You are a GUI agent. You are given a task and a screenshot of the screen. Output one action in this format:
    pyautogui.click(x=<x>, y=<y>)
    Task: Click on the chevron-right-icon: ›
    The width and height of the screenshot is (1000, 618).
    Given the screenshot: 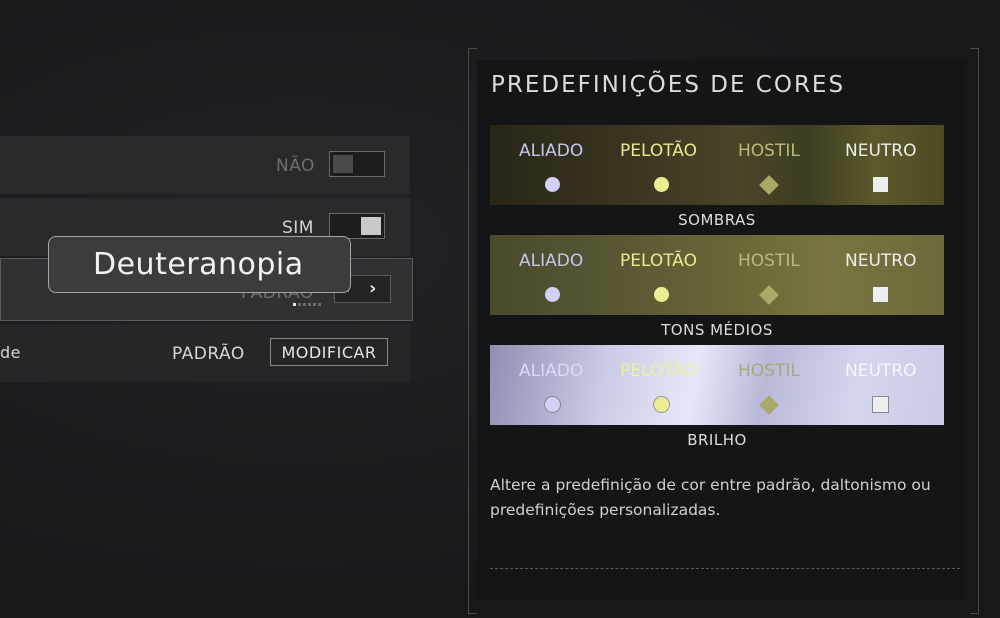 What is the action you would take?
    pyautogui.click(x=372, y=288)
    